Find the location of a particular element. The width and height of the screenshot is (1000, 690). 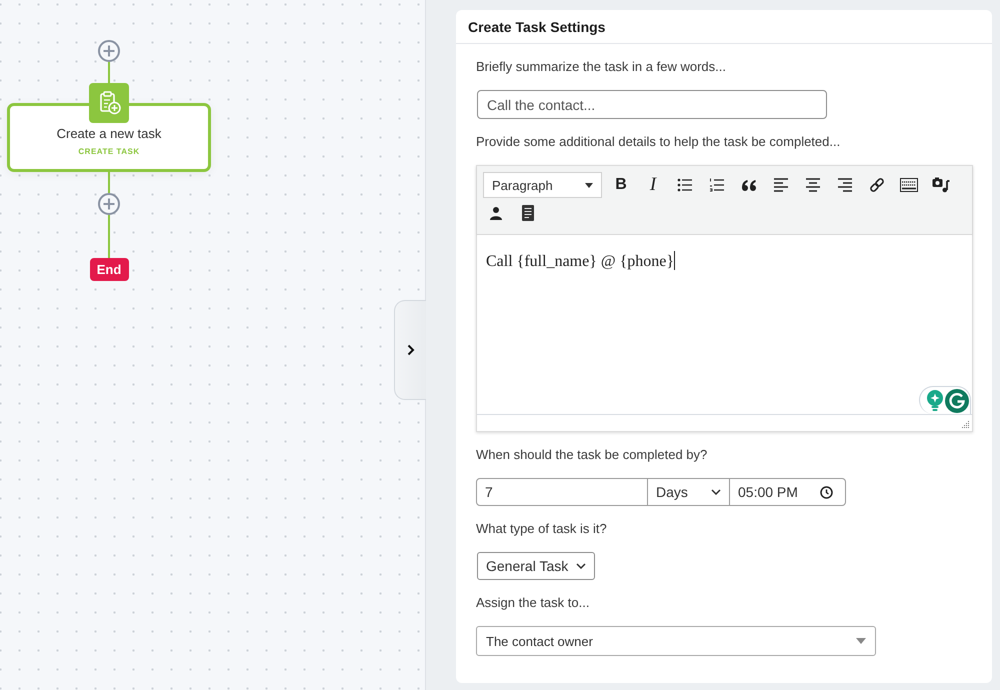

camera-note-icon is located at coordinates (941, 185).